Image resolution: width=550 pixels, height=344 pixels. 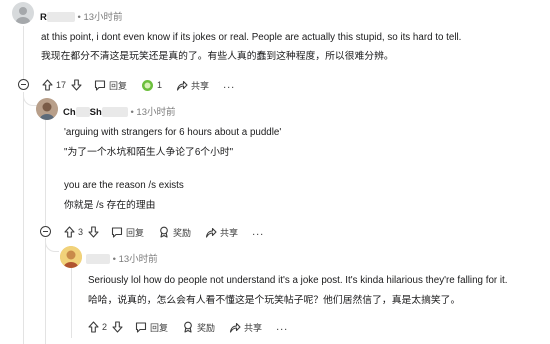 What do you see at coordinates (43, 17) in the screenshot?
I see `username: R` at bounding box center [43, 17].